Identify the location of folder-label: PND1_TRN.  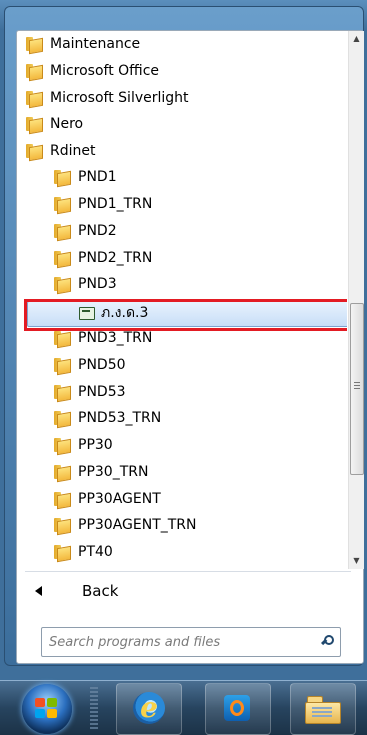
(115, 204).